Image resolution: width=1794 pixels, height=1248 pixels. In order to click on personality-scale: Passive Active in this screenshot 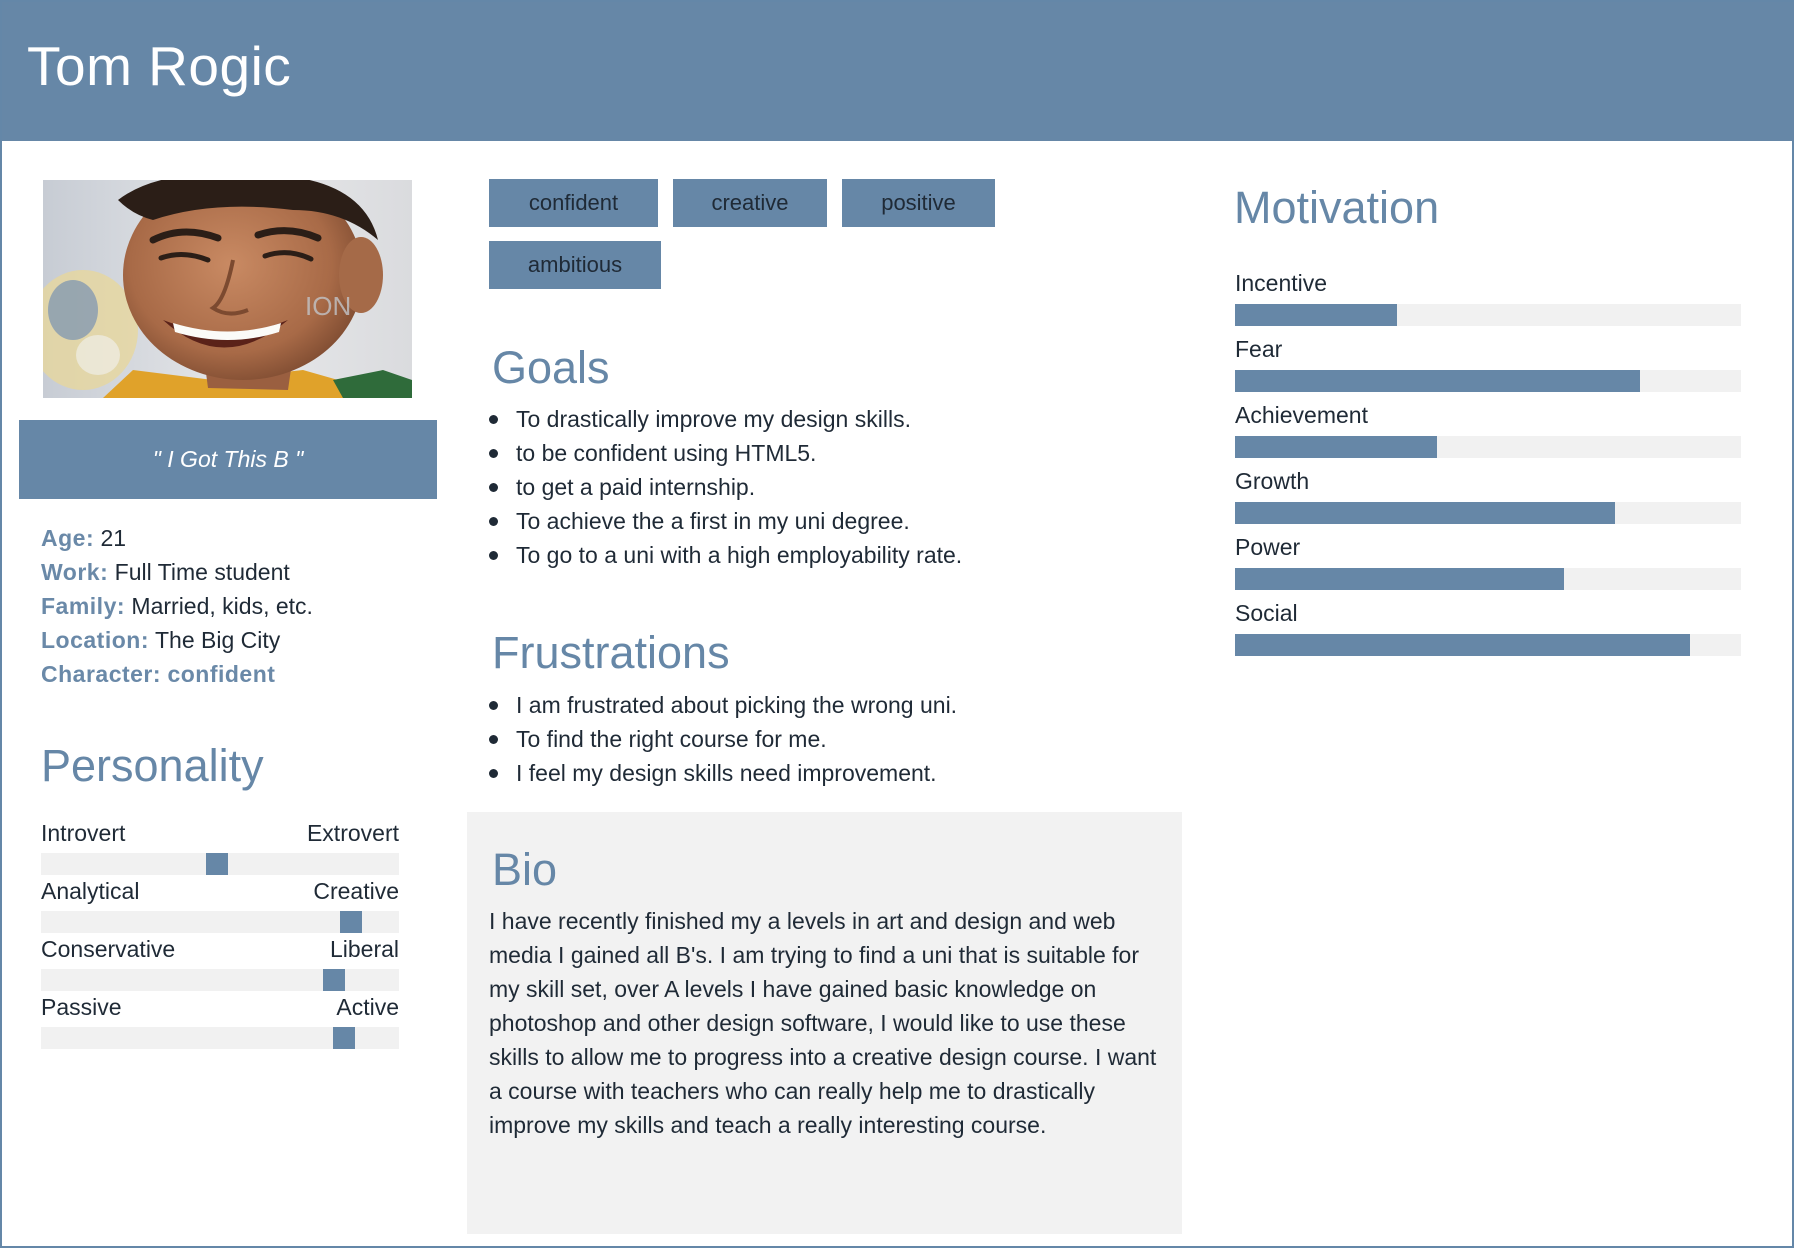, I will do `click(220, 1023)`.